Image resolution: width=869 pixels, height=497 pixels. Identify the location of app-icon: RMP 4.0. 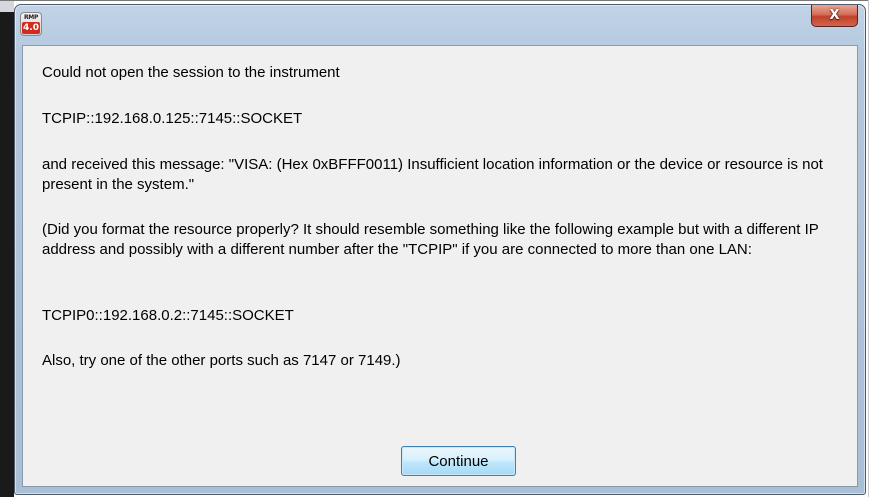
(31, 24).